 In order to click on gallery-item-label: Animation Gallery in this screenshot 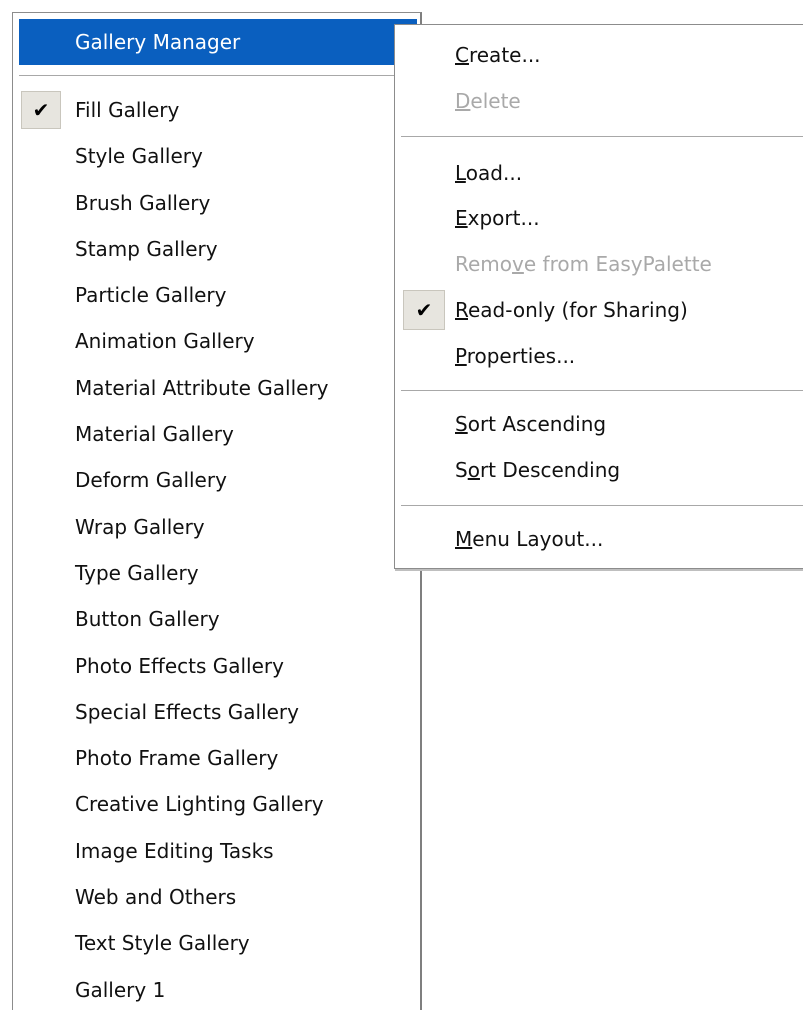, I will do `click(165, 341)`.